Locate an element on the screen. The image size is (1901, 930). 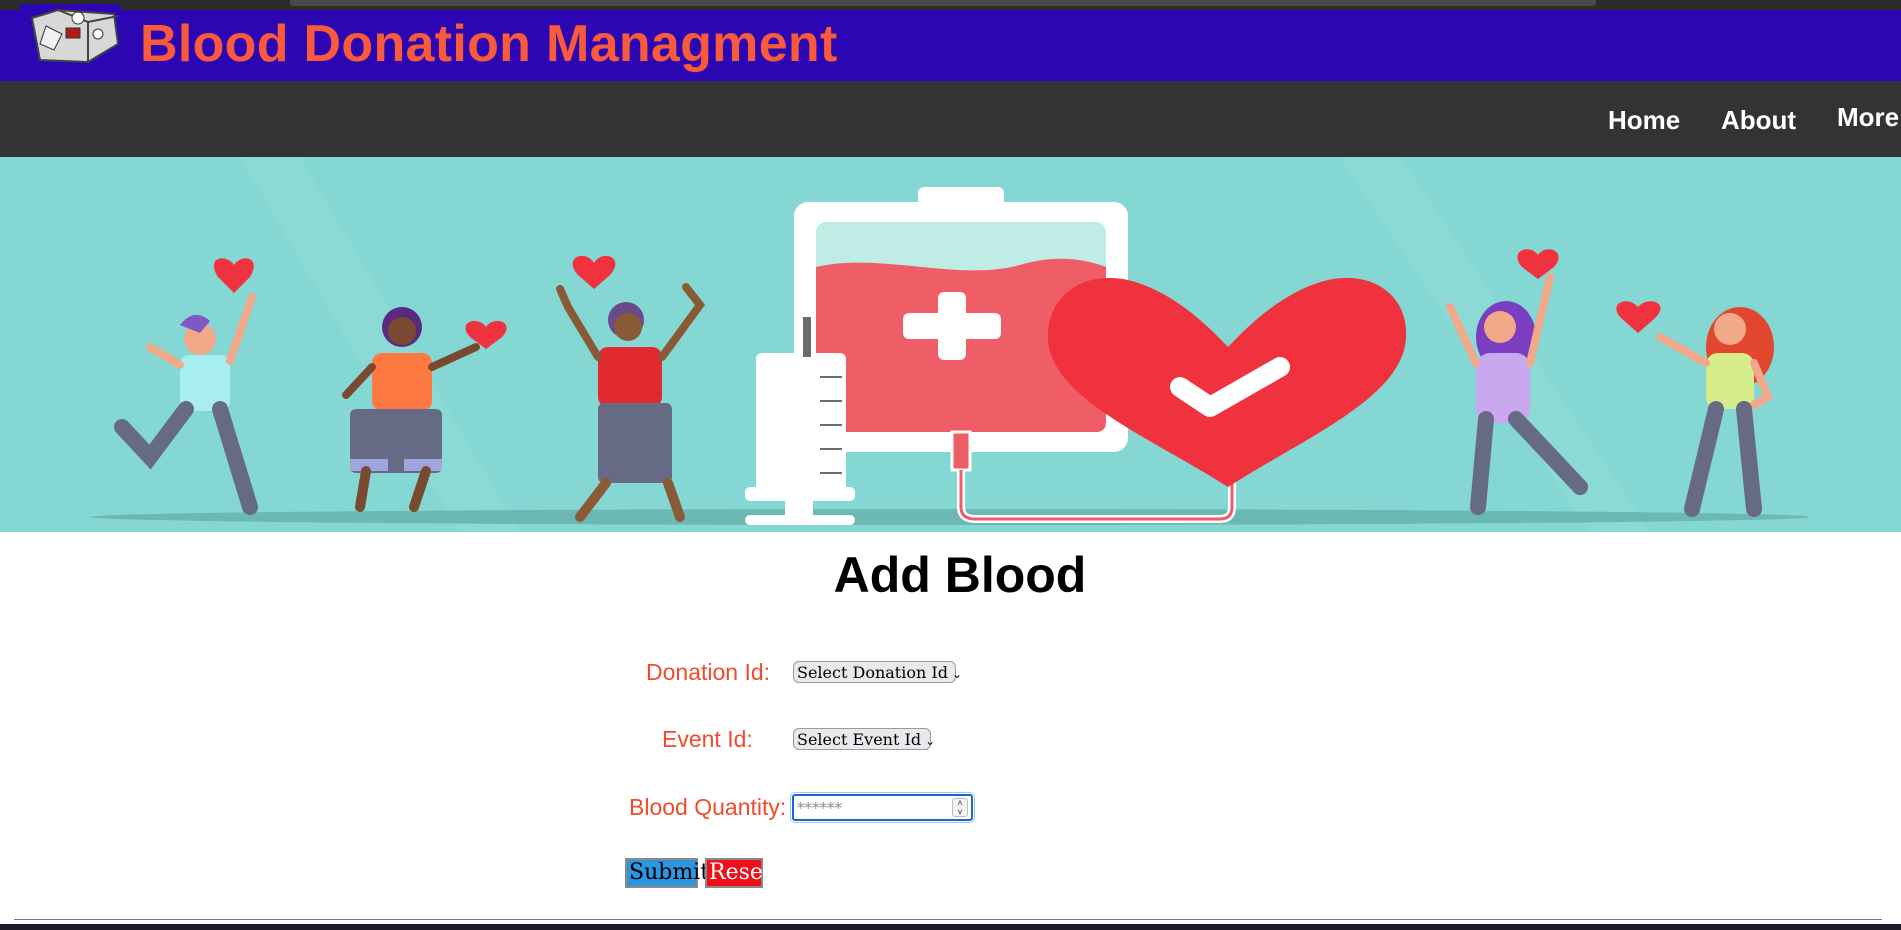
browser-top-strip is located at coordinates (950, 5).